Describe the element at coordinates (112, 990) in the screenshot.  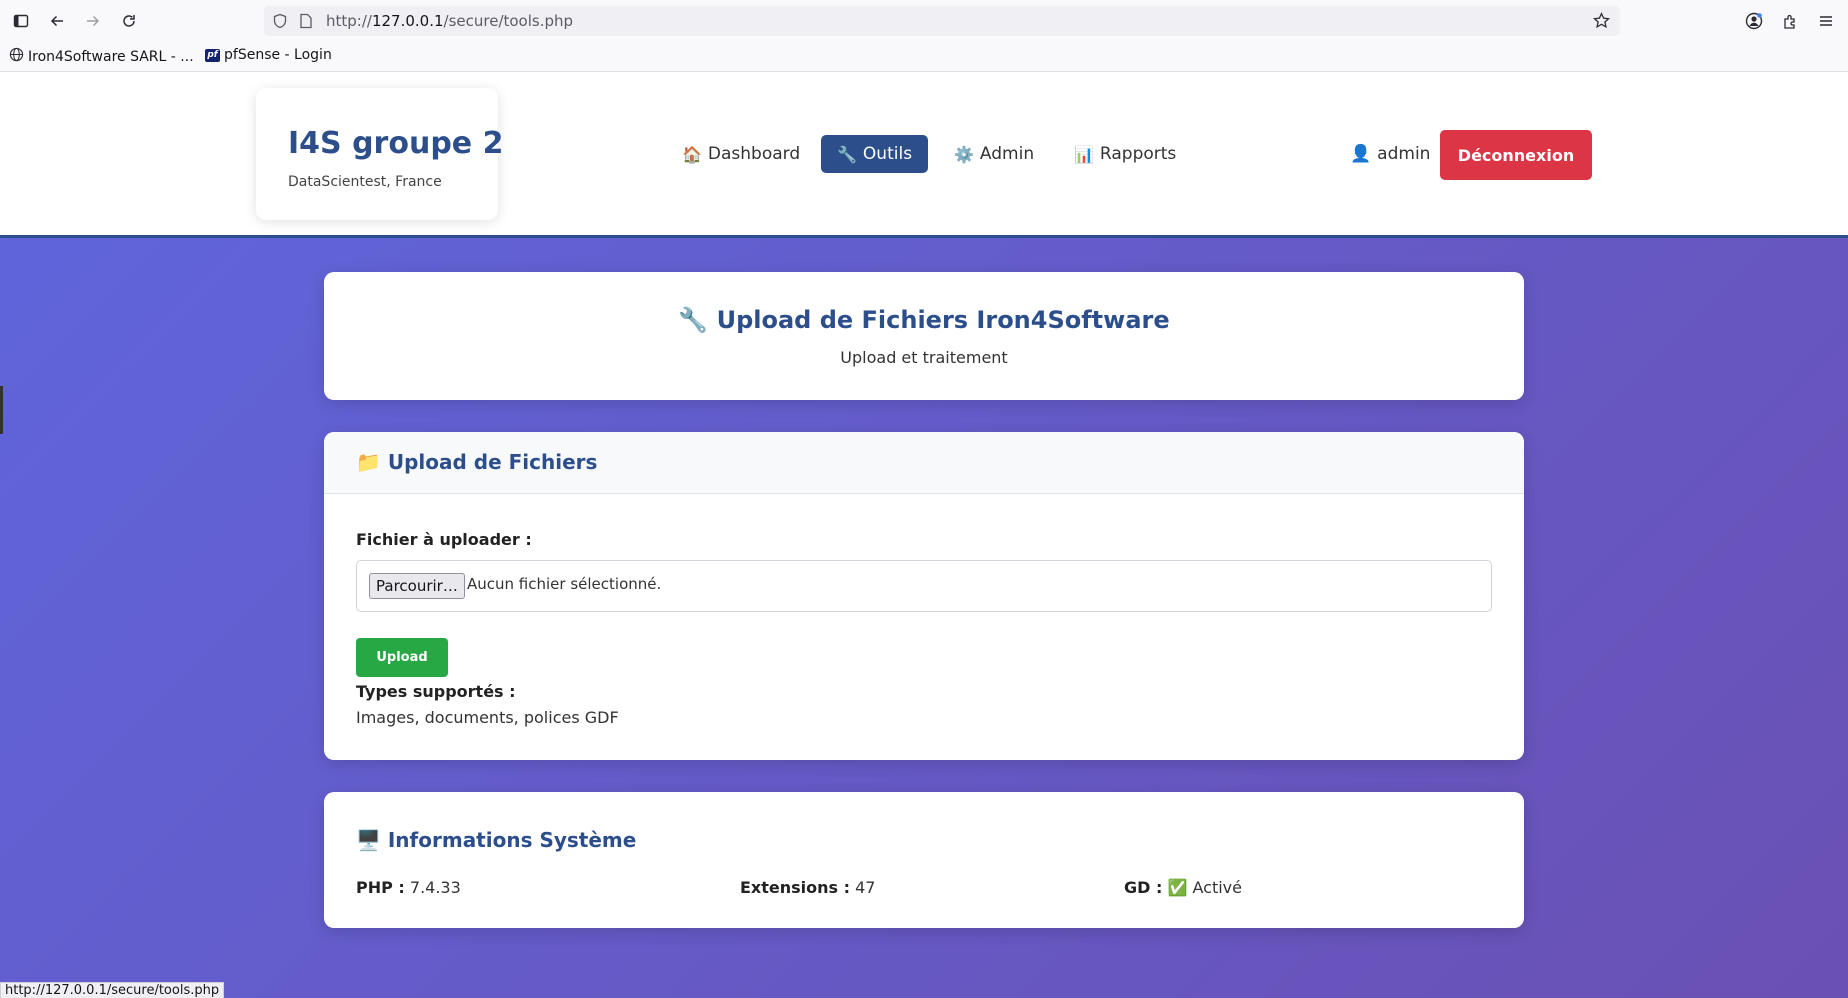
I see `status-bar-url: http://127.0.0.1/secure/tools.php` at that location.